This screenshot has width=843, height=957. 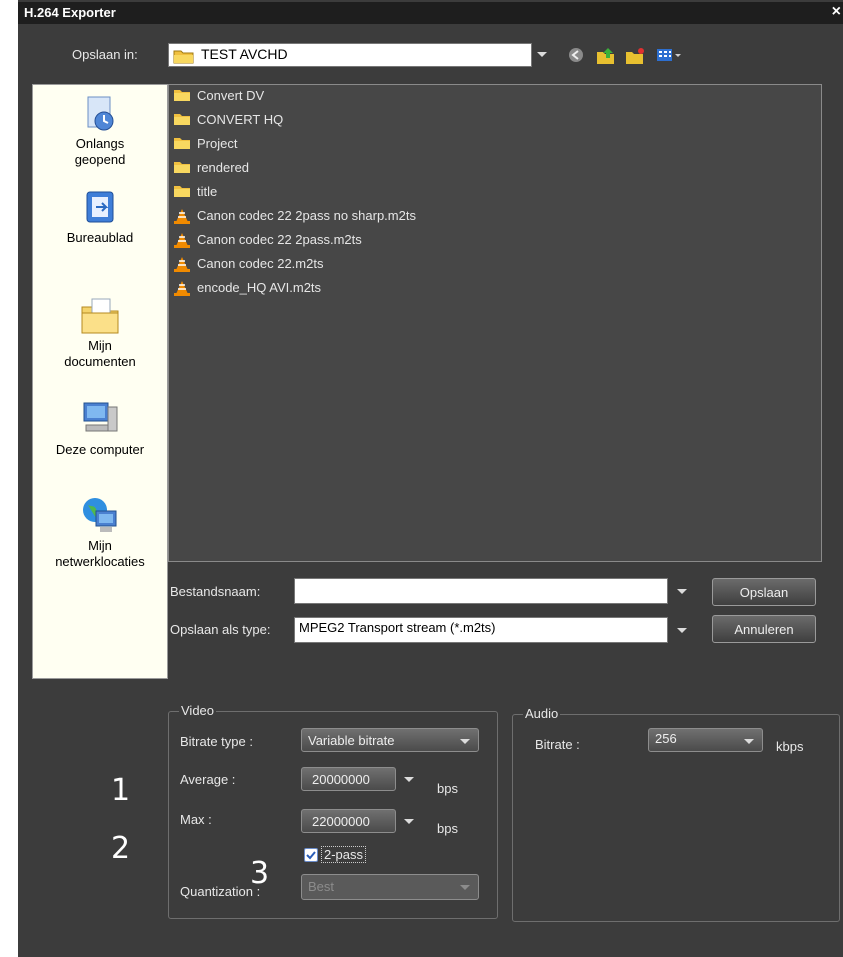 What do you see at coordinates (100, 561) in the screenshot?
I see `place-label: netwerklocaties` at bounding box center [100, 561].